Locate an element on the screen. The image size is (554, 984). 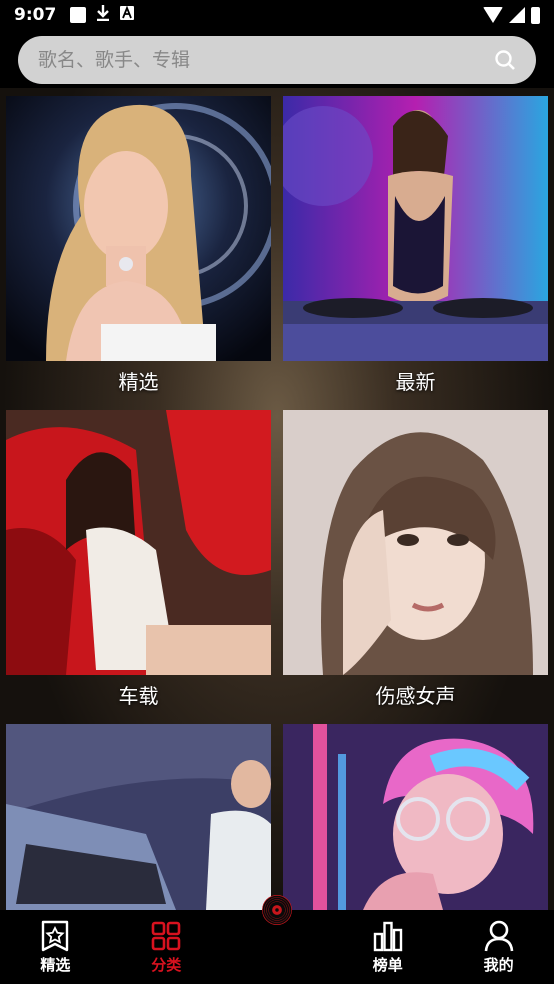
tab-label: 精选 is located at coordinates (55, 964).